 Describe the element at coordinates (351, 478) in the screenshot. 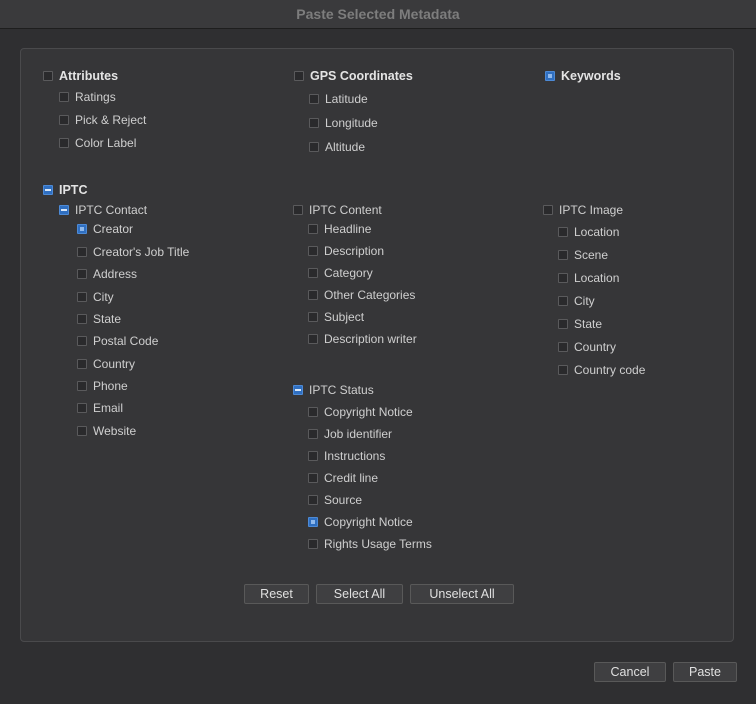

I see `checkbox-label: Credit line` at that location.